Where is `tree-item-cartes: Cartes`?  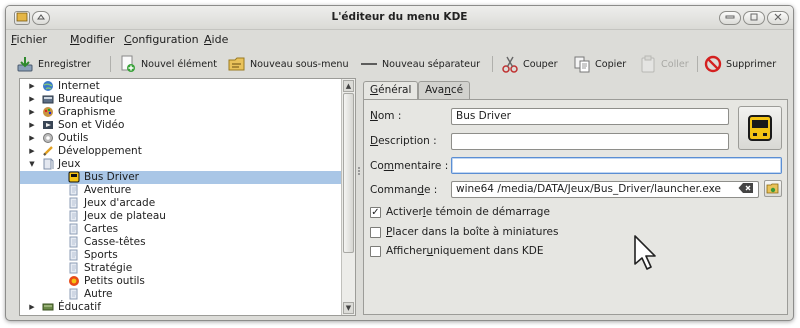 tree-item-cartes: Cartes is located at coordinates (181, 229).